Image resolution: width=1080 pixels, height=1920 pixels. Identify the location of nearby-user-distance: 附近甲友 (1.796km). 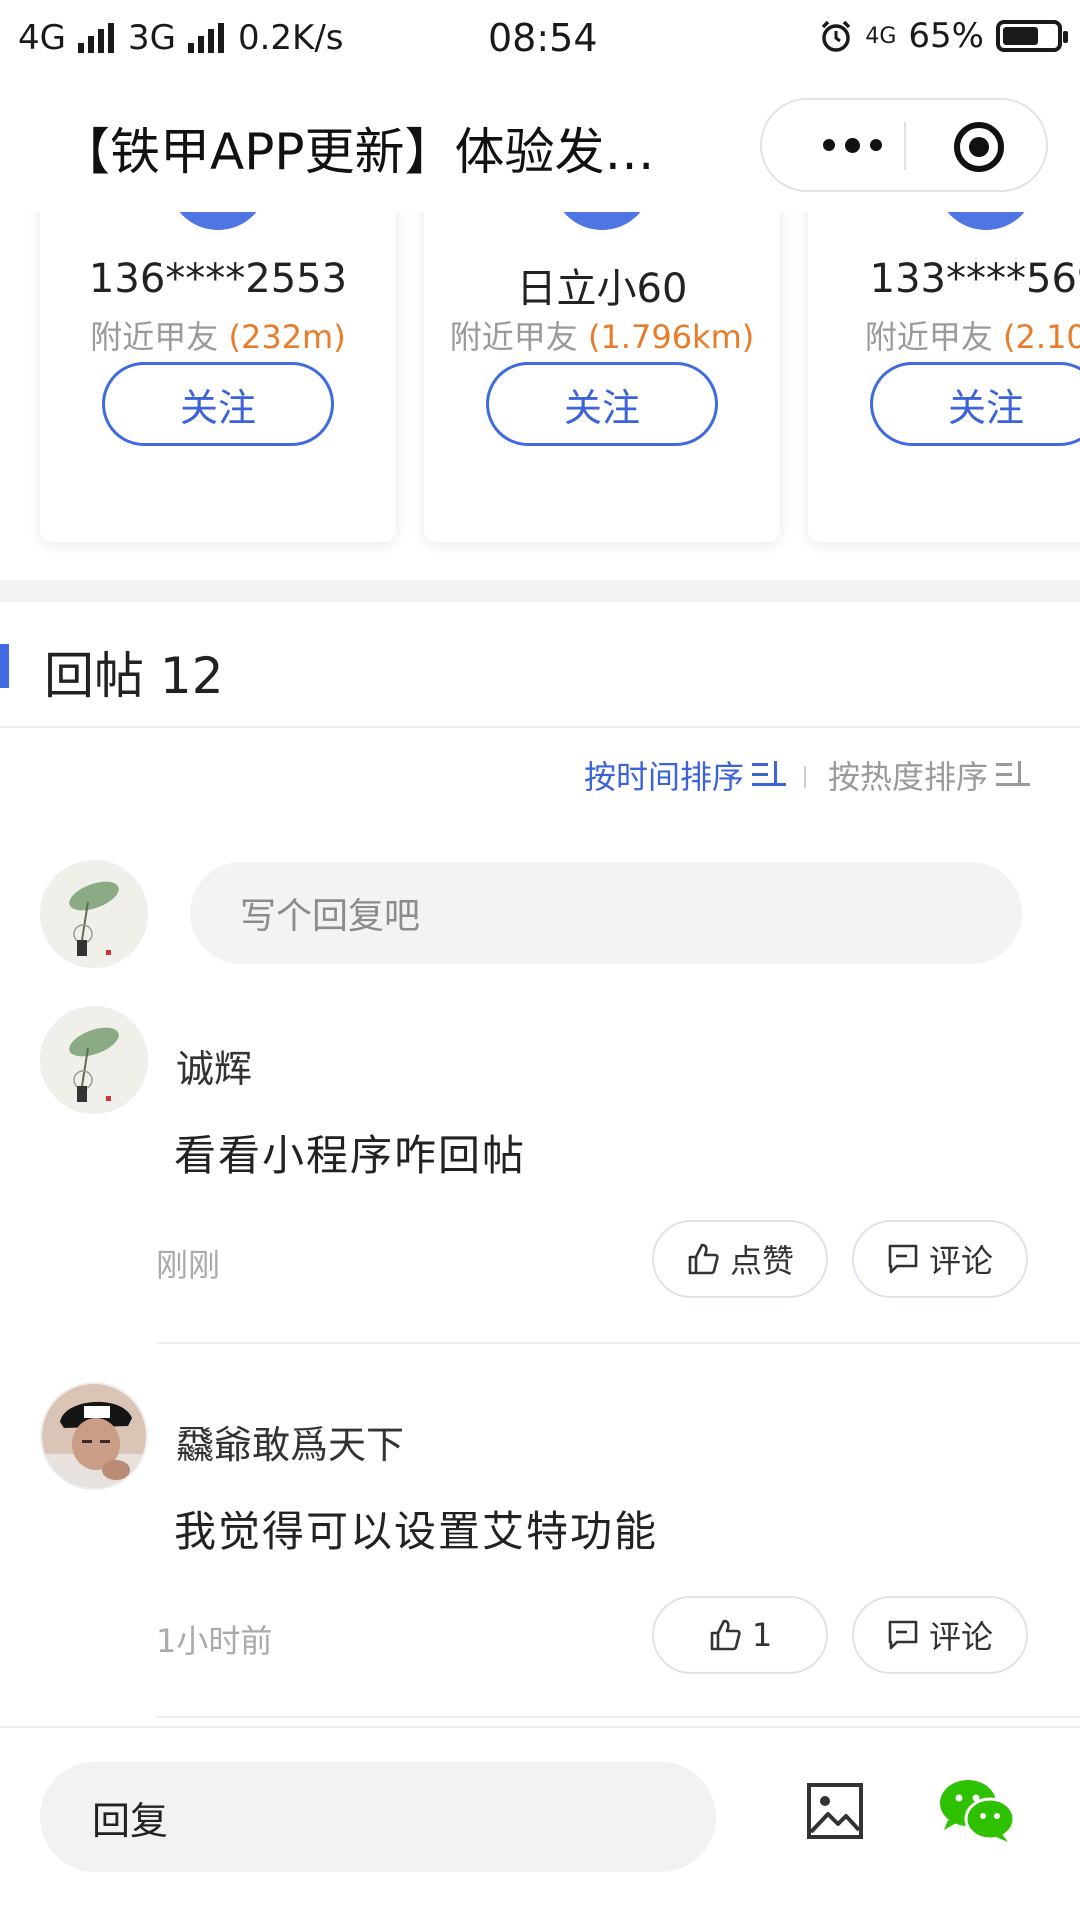
(602, 337).